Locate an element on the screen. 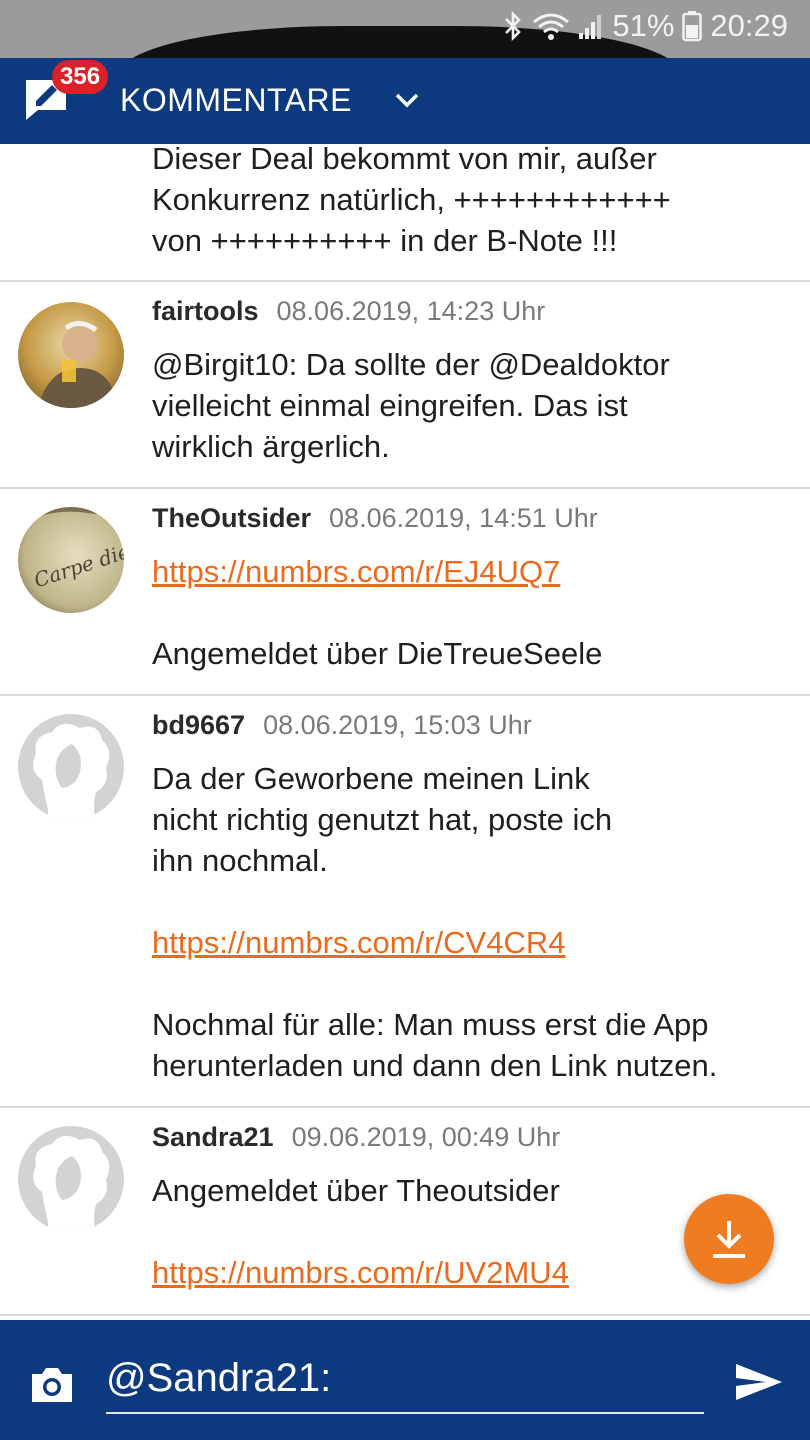 The image size is (810, 1440). comment-meta: bd9667 08.06.2019, 15:03 Uhr is located at coordinates (342, 725).